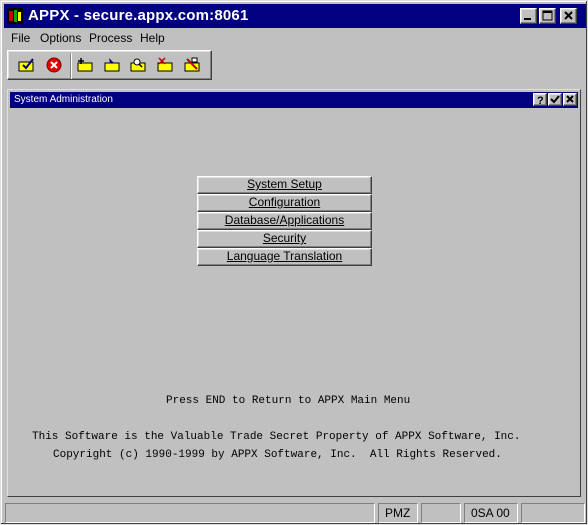  I want to click on menu-file: File, so click(20, 38).